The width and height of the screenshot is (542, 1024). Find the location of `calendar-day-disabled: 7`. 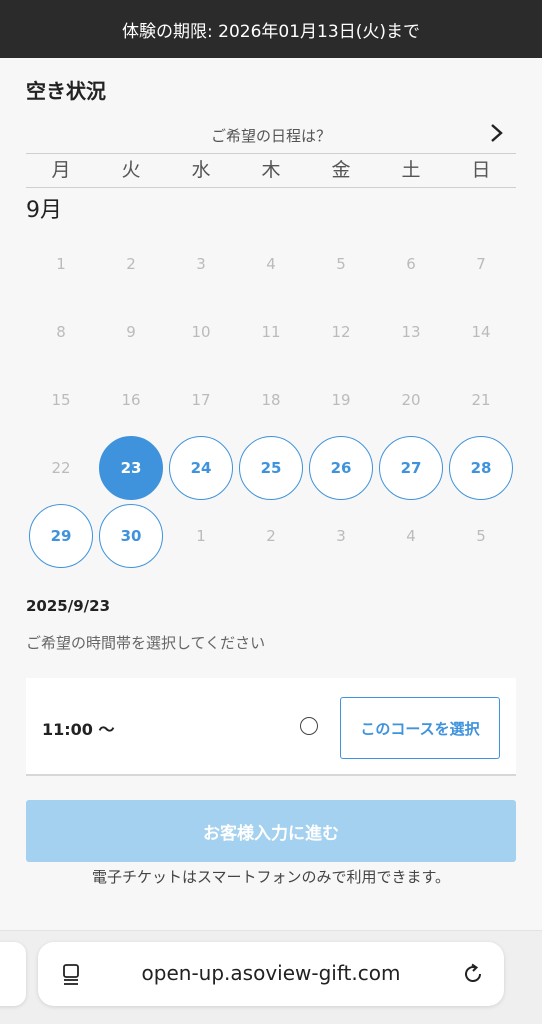

calendar-day-disabled: 7 is located at coordinates (481, 264).